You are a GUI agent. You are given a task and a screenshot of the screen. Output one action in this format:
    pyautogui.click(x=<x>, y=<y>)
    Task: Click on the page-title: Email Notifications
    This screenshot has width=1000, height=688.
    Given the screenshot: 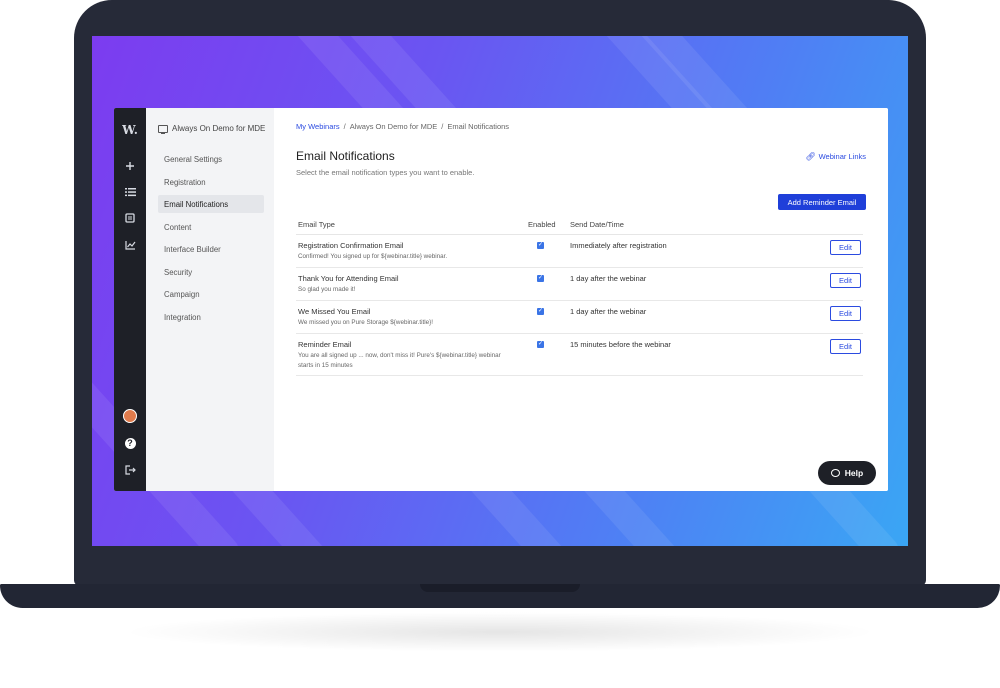 What is the action you would take?
    pyautogui.click(x=345, y=156)
    